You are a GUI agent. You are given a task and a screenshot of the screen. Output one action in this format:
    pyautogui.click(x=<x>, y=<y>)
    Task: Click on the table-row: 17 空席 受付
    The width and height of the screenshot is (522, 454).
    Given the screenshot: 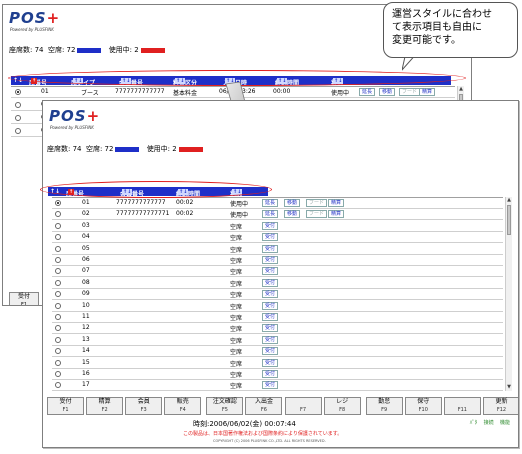 What is the action you would take?
    pyautogui.click(x=277, y=386)
    